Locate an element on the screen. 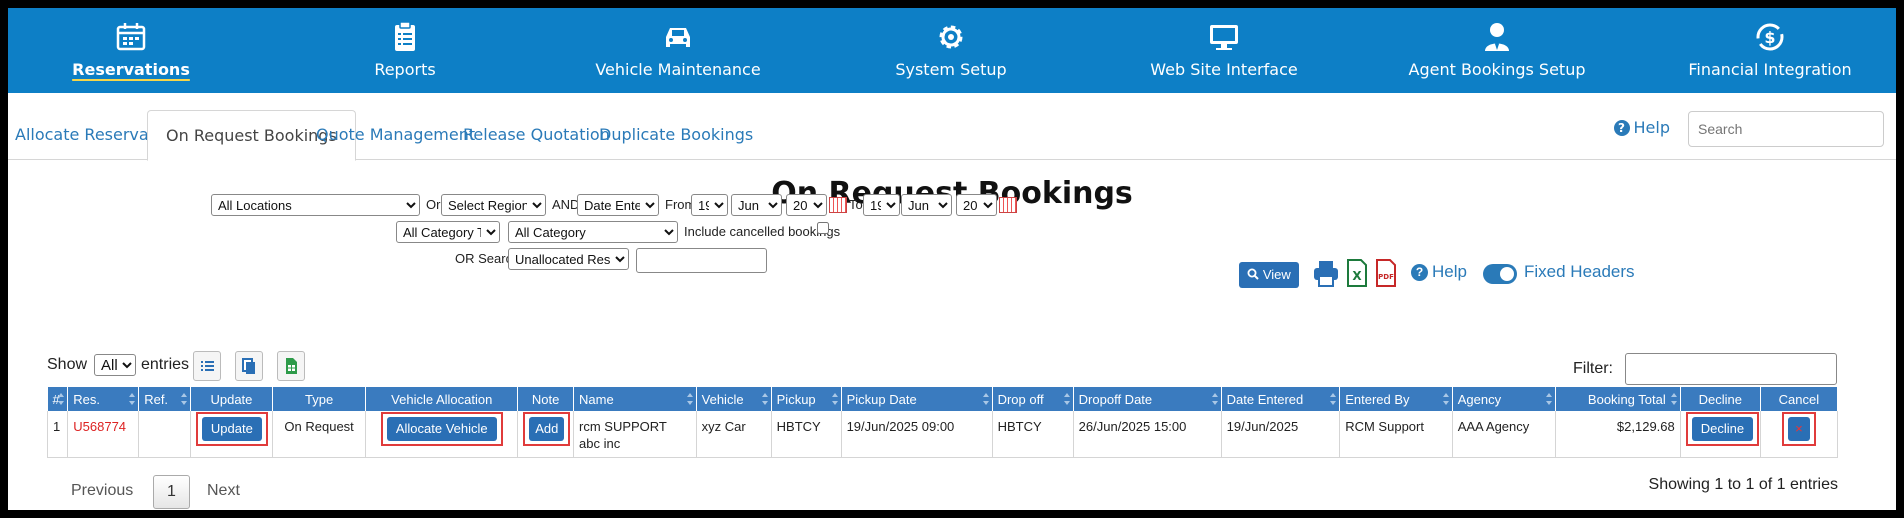  to-year-select: 2025 is located at coordinates (976, 205).